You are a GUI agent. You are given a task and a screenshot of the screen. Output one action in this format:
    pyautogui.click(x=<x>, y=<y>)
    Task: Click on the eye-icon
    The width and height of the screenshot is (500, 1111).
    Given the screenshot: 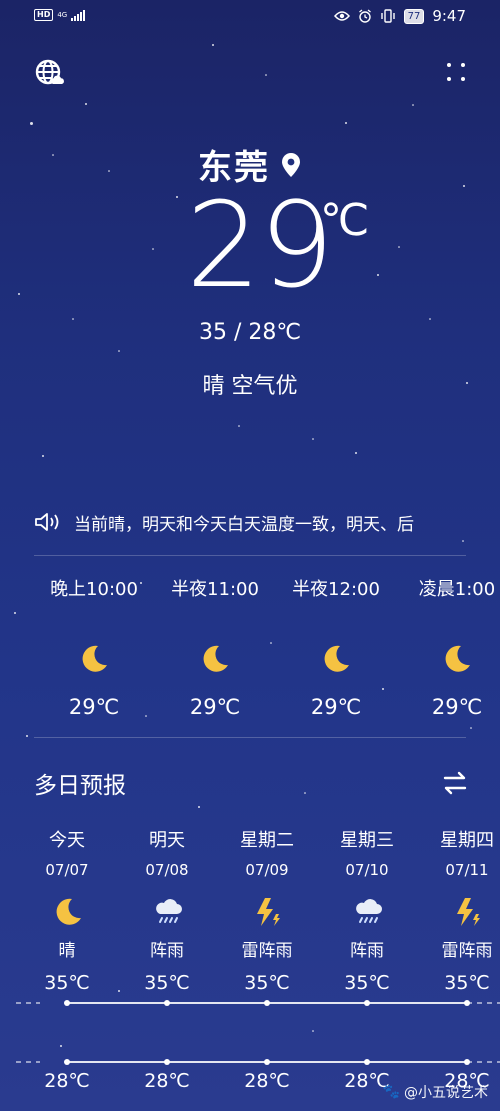 What is the action you would take?
    pyautogui.click(x=341, y=16)
    